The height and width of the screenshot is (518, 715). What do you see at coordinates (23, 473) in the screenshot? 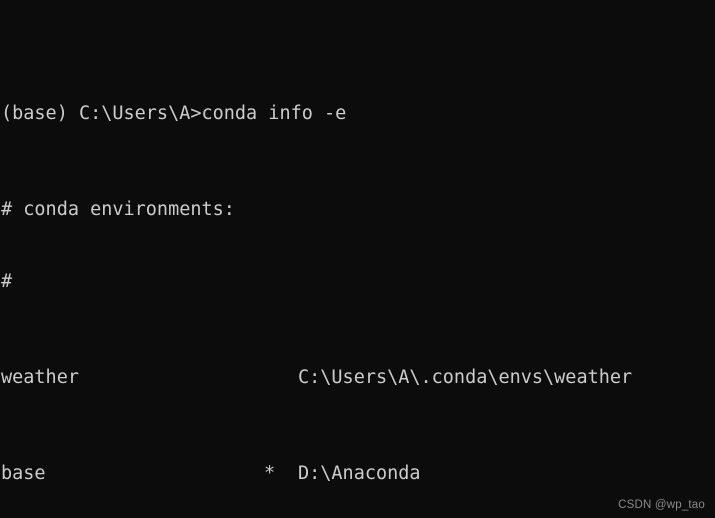
I see `env-name: base` at bounding box center [23, 473].